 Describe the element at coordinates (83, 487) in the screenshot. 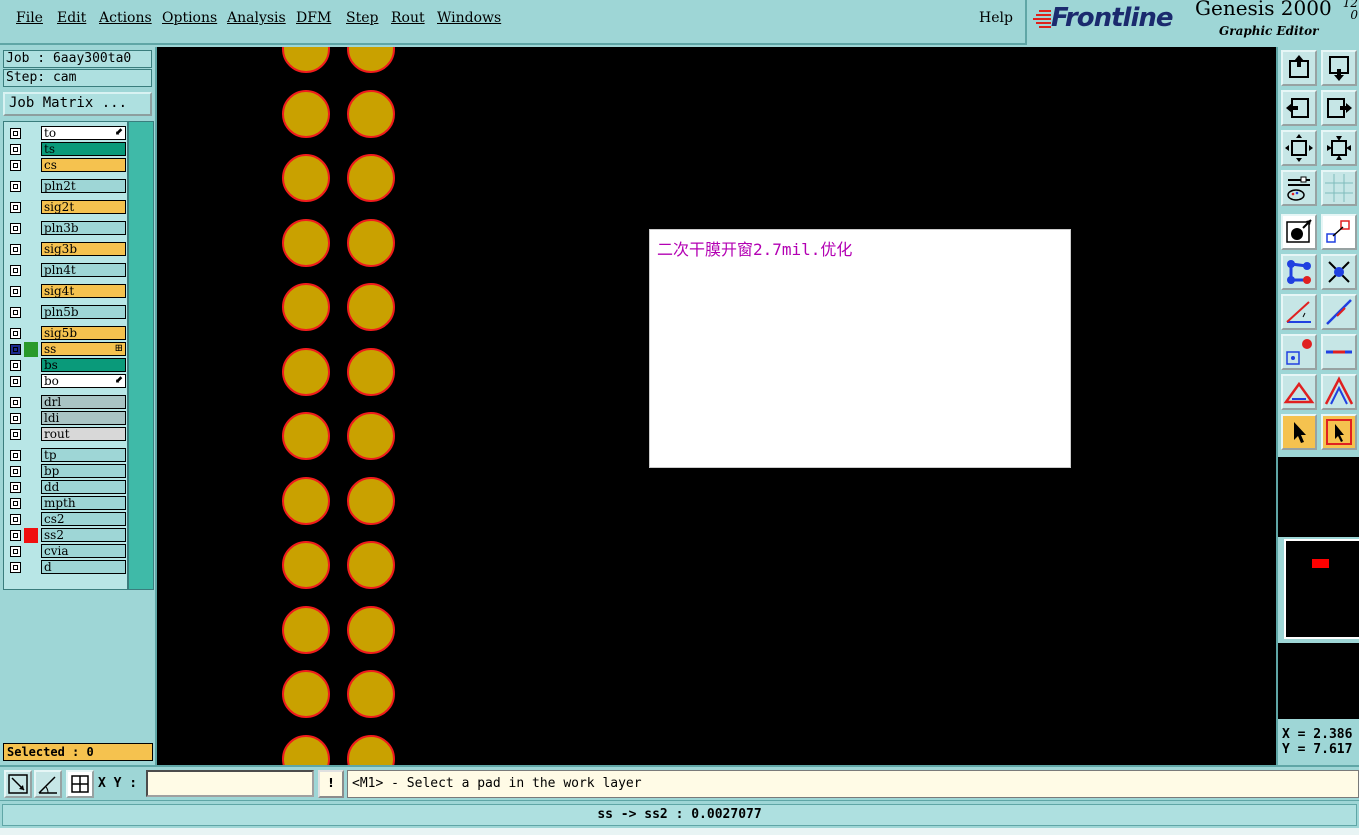

I see `layer-name: dd` at that location.